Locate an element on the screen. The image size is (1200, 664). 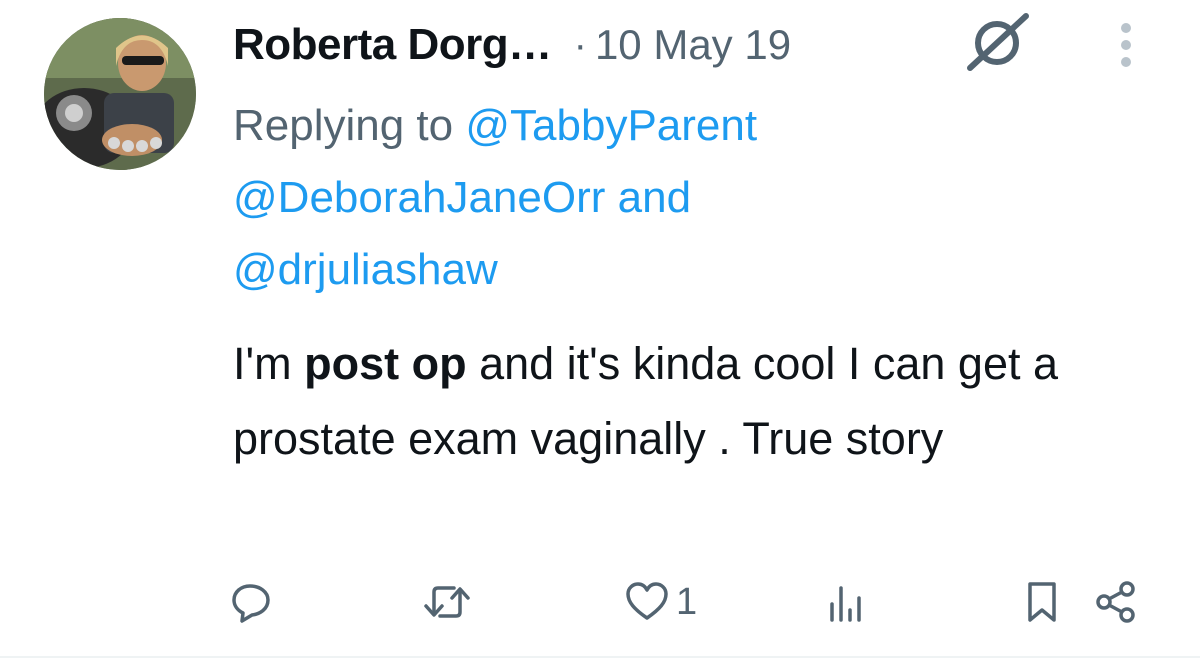
tweet-header: Roberta Dorg… · 10 May 19 is located at coordinates (512, 45).